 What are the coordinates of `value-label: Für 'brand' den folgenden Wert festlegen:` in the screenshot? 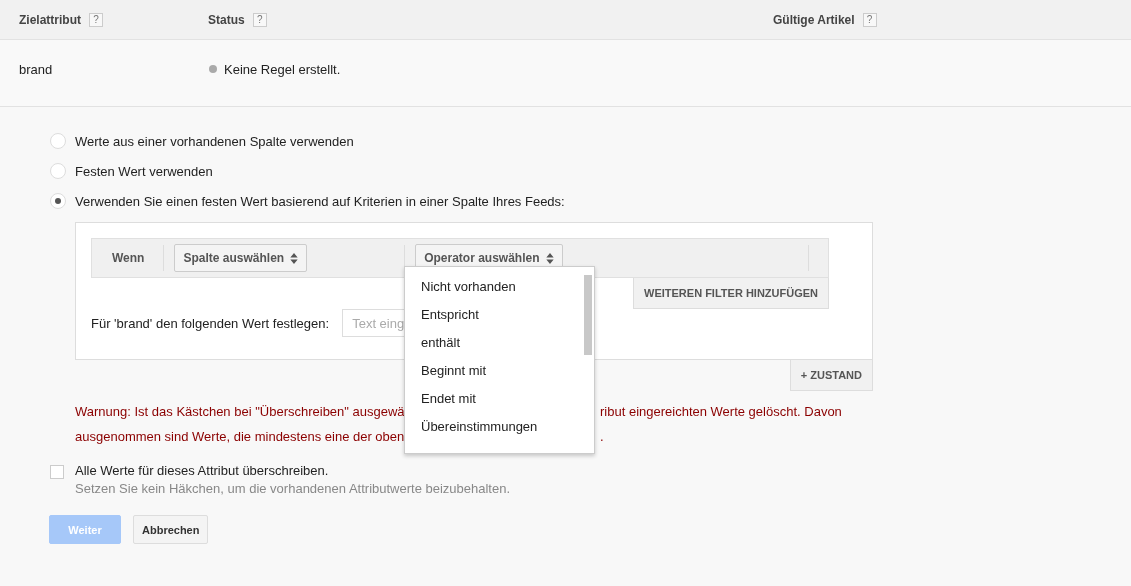 It's located at (210, 323).